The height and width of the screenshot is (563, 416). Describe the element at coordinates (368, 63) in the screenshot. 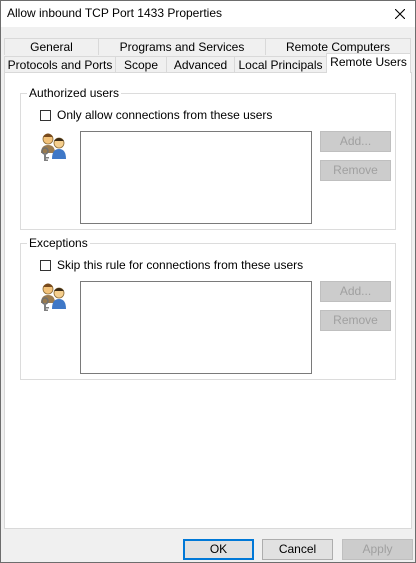

I see `tab-remote-users: Remote Users` at that location.